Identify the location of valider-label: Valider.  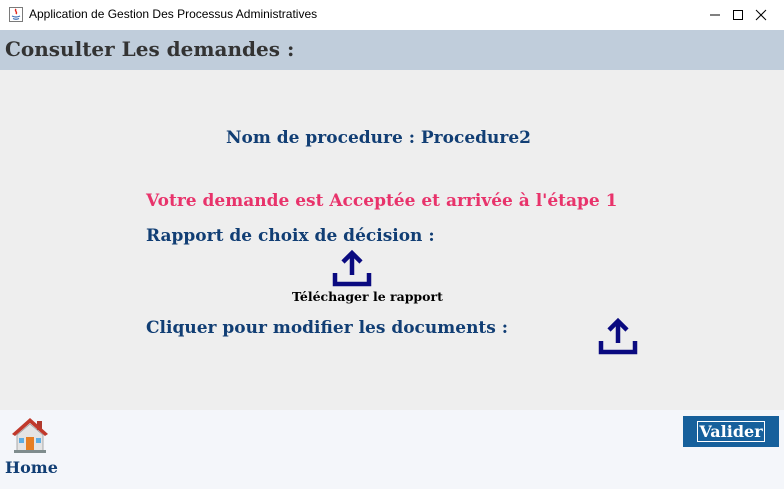
(731, 431).